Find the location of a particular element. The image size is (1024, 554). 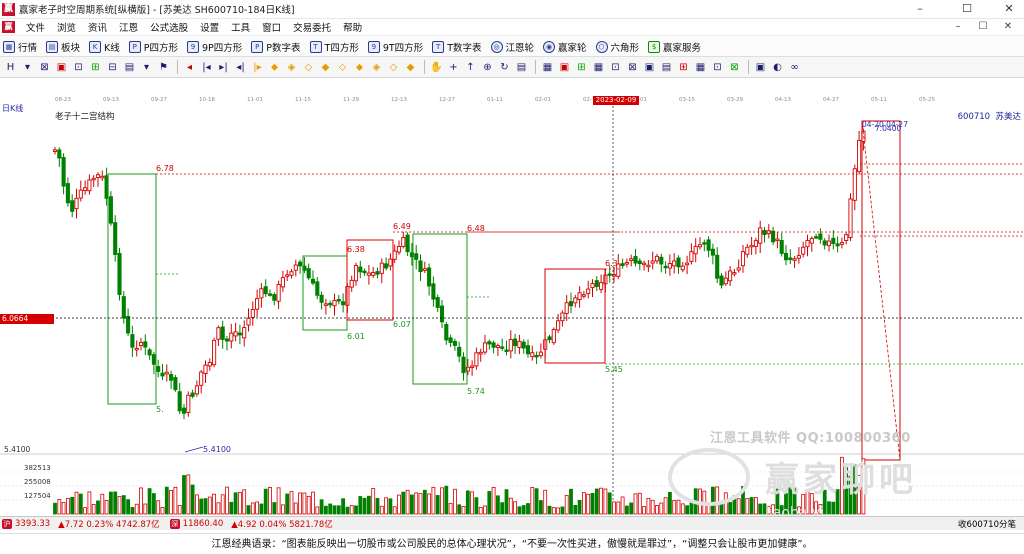

sh-index-value: 3393.33 is located at coordinates (32, 524).